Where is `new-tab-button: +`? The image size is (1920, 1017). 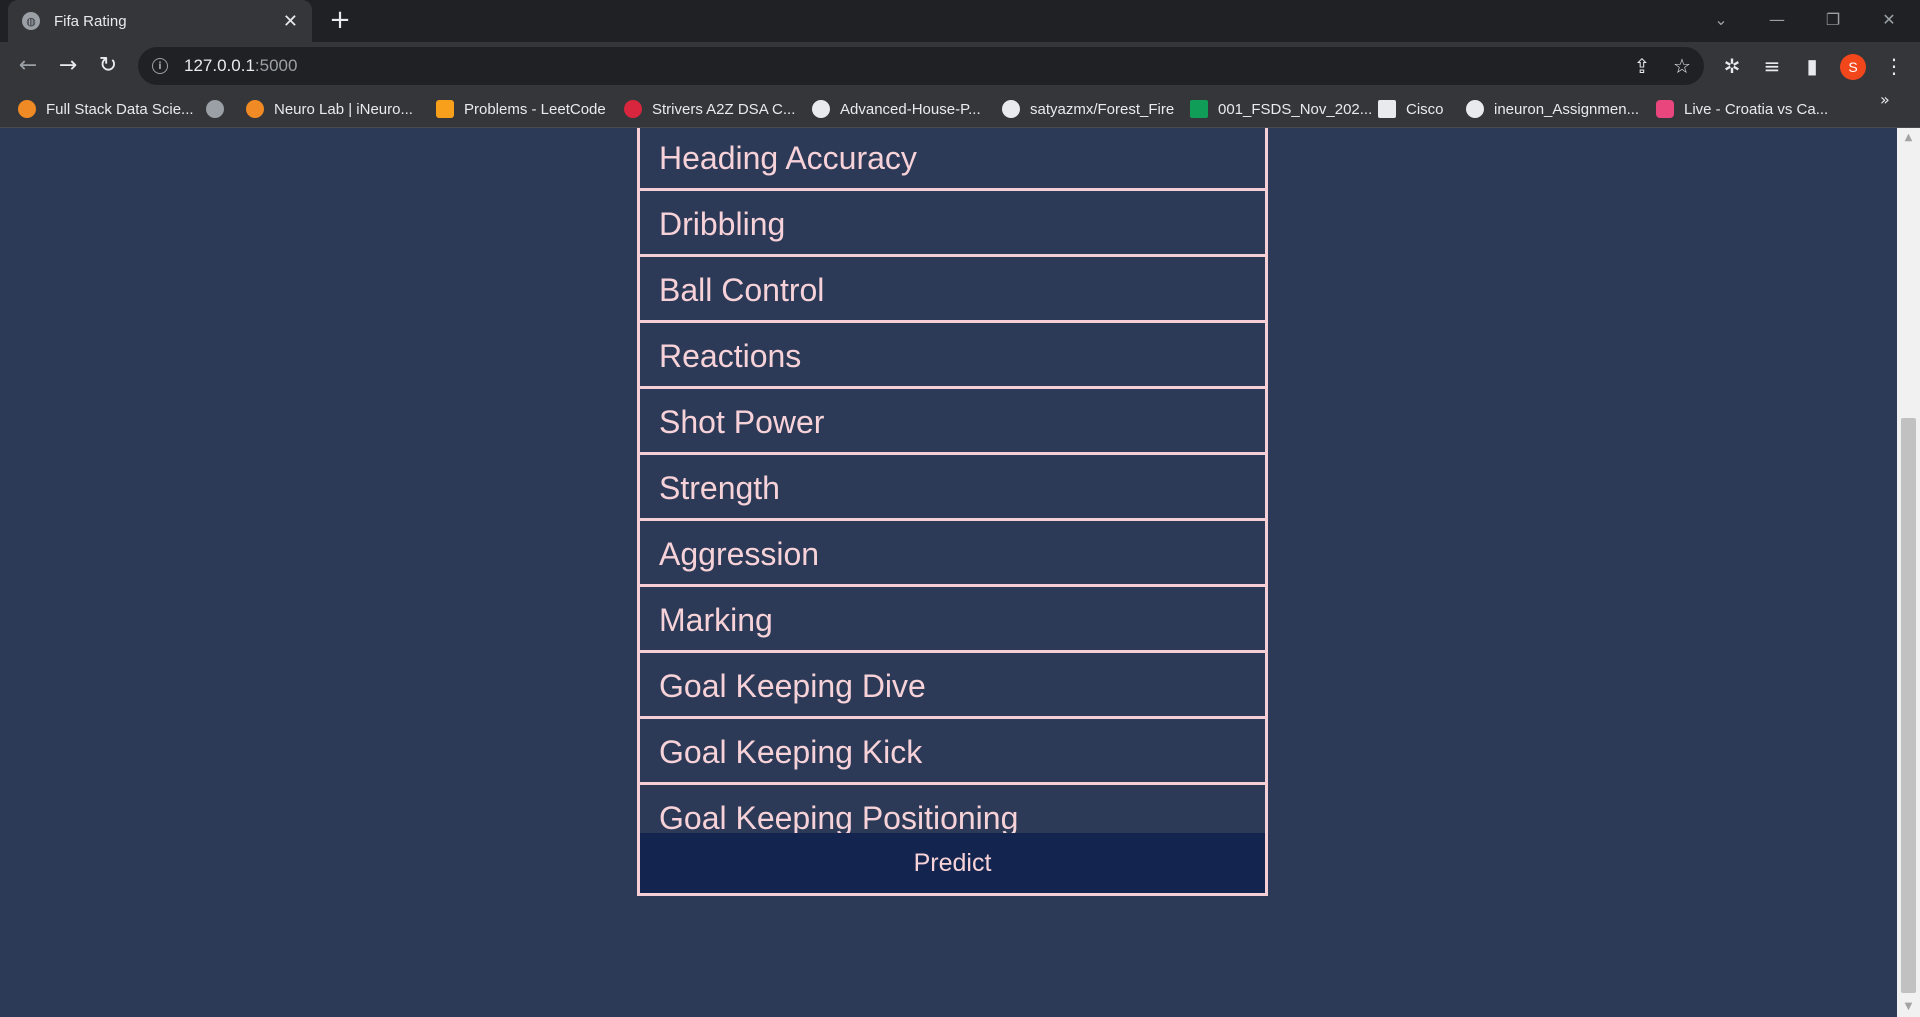
new-tab-button: + is located at coordinates (340, 20).